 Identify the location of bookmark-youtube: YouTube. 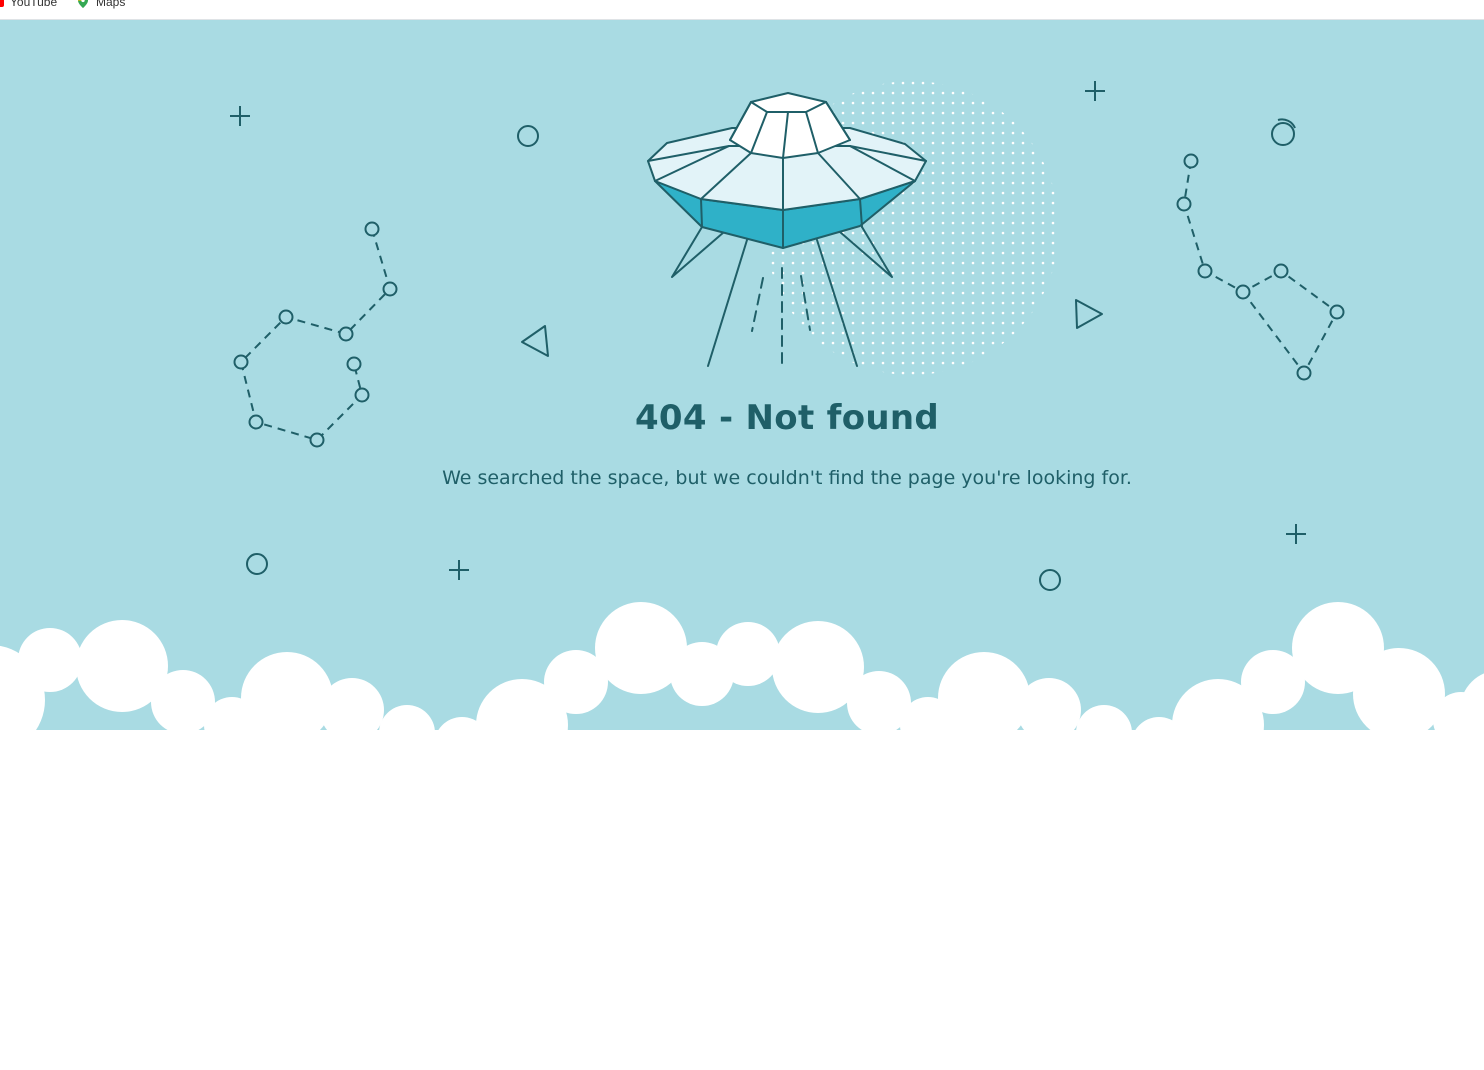
(28, 4).